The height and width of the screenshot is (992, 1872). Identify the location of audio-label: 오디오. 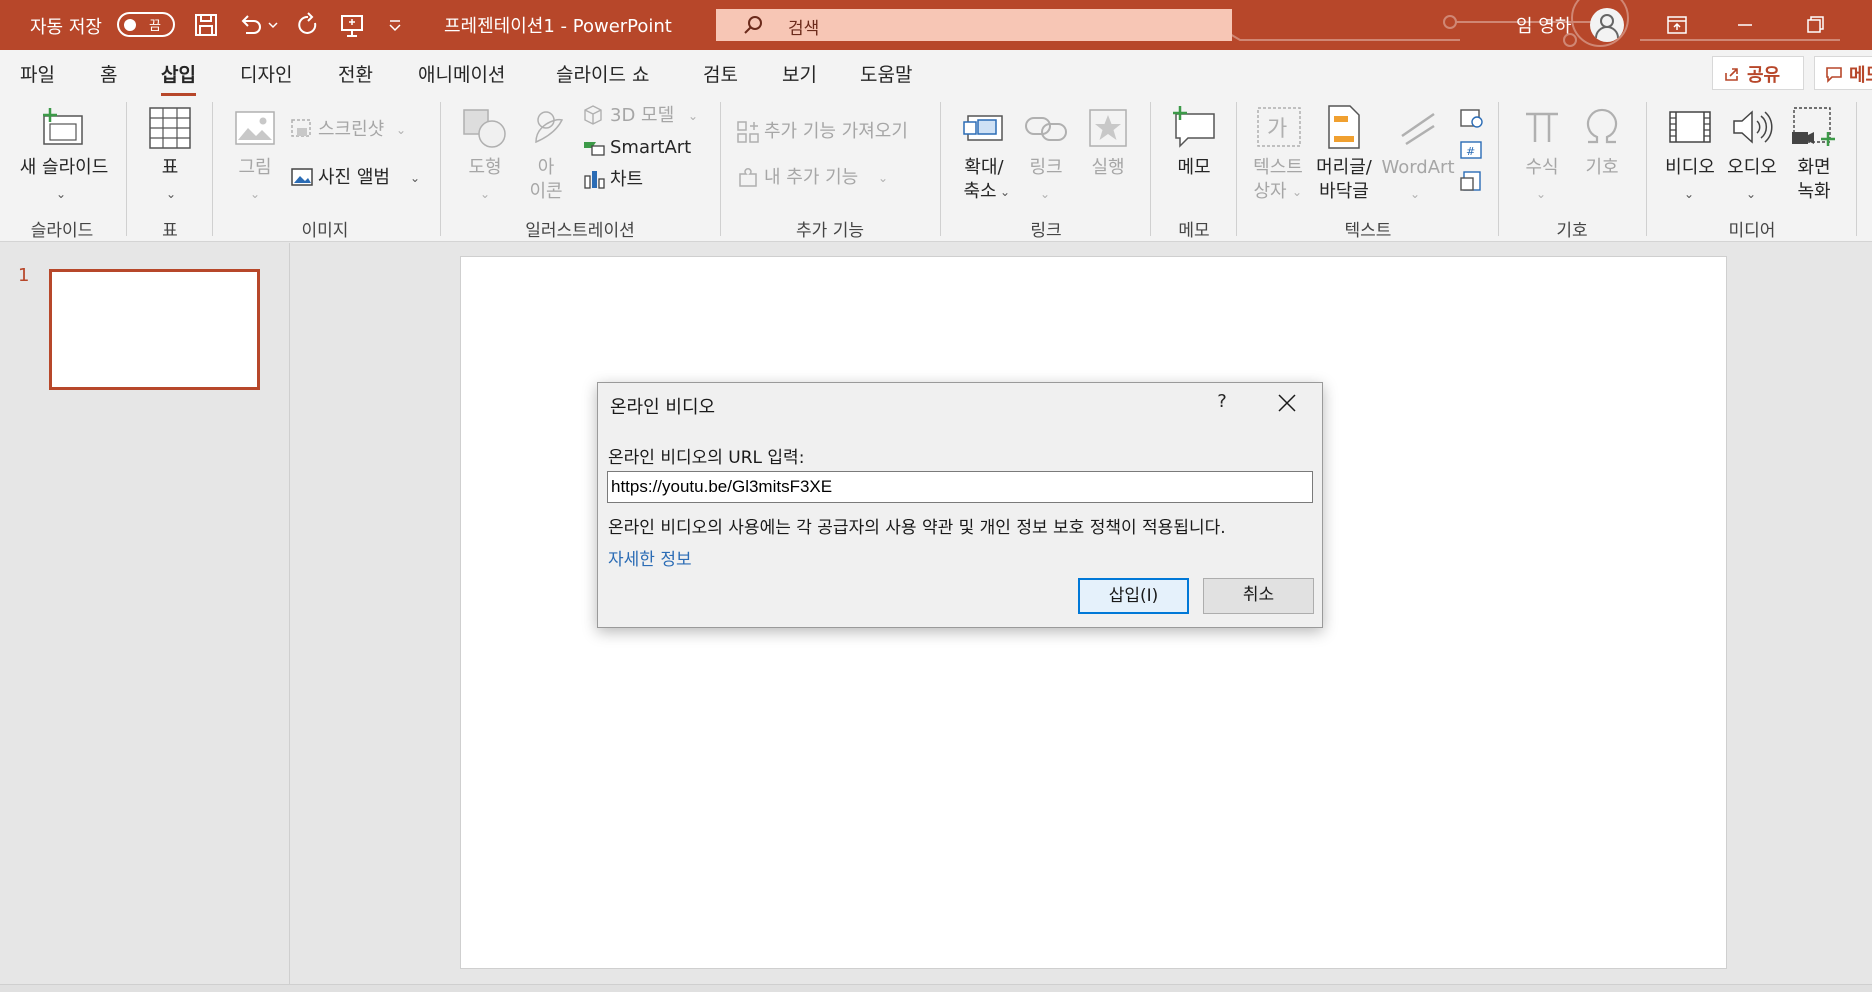
(1752, 167).